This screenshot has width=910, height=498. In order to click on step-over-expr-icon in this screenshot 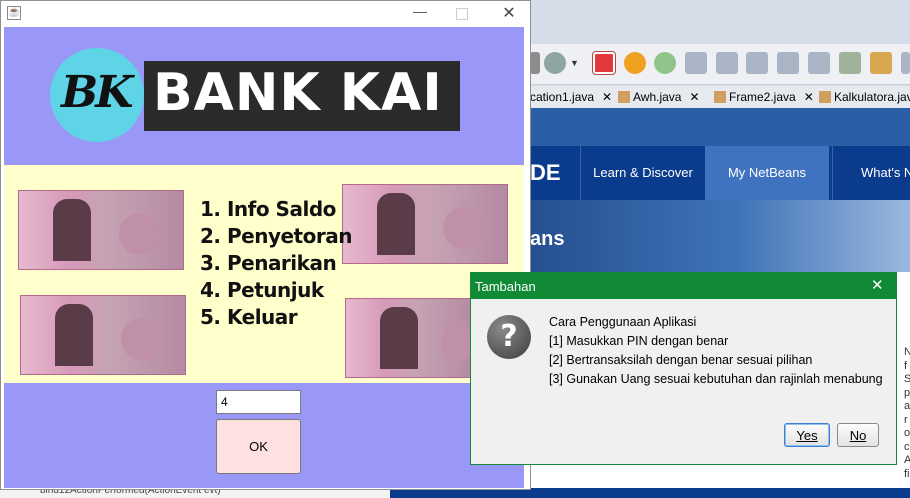, I will do `click(727, 63)`.